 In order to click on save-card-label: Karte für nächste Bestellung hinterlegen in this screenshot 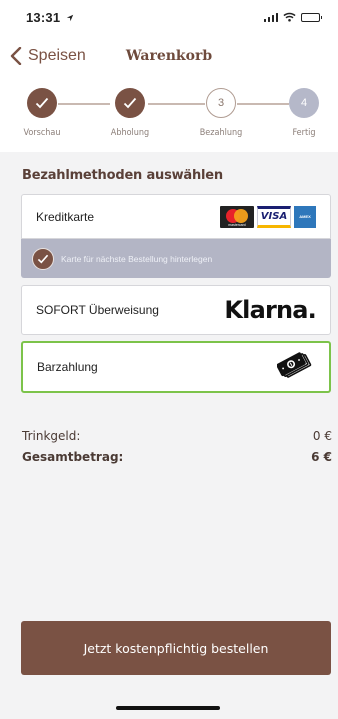, I will do `click(137, 258)`.